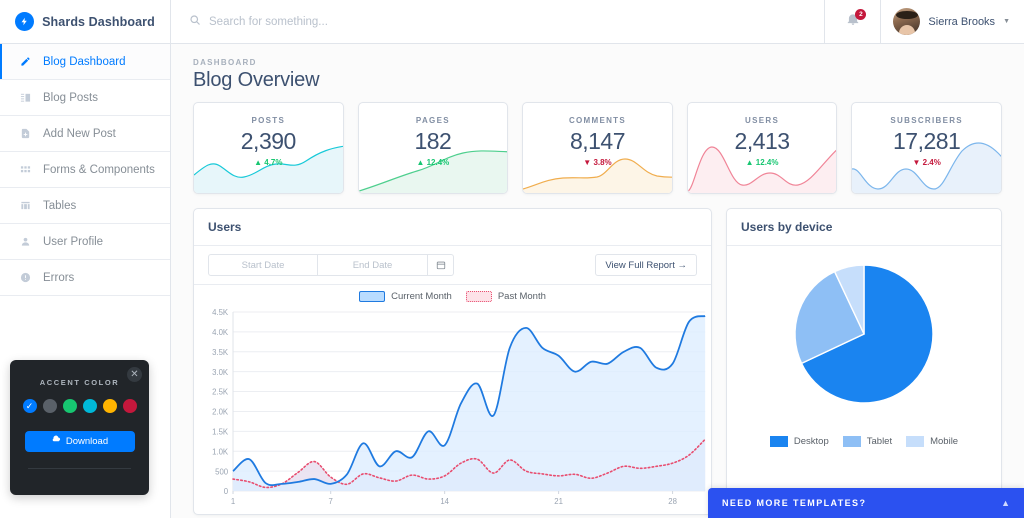  What do you see at coordinates (233, 501) in the screenshot?
I see `svg-text: 1` at bounding box center [233, 501].